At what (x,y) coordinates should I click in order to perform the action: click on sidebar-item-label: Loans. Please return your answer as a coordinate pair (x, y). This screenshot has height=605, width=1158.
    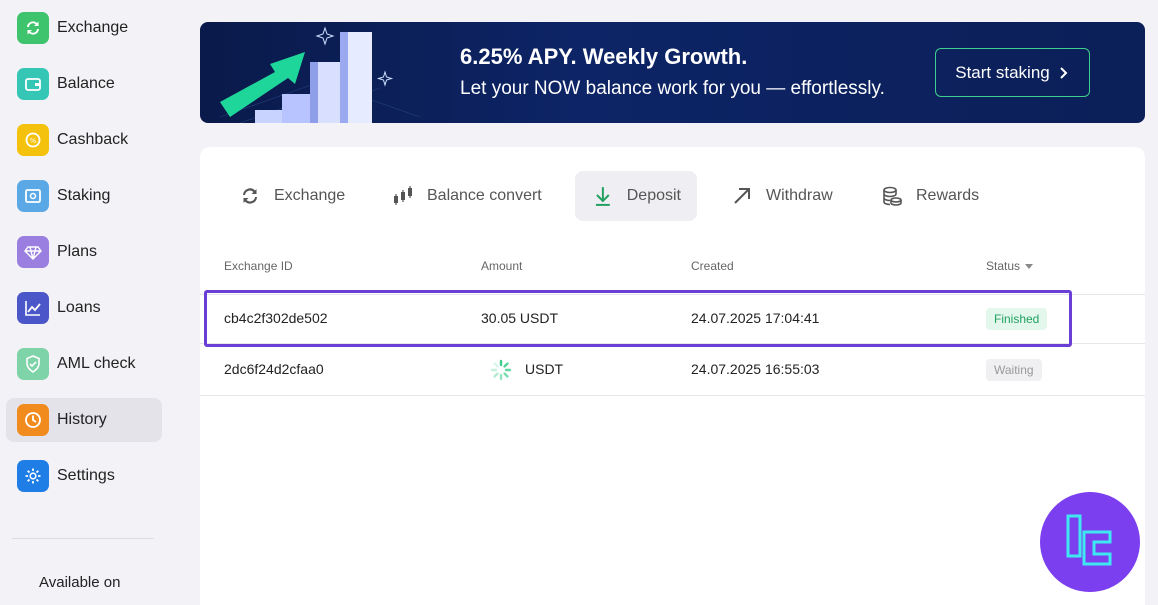
    Looking at the image, I should click on (79, 307).